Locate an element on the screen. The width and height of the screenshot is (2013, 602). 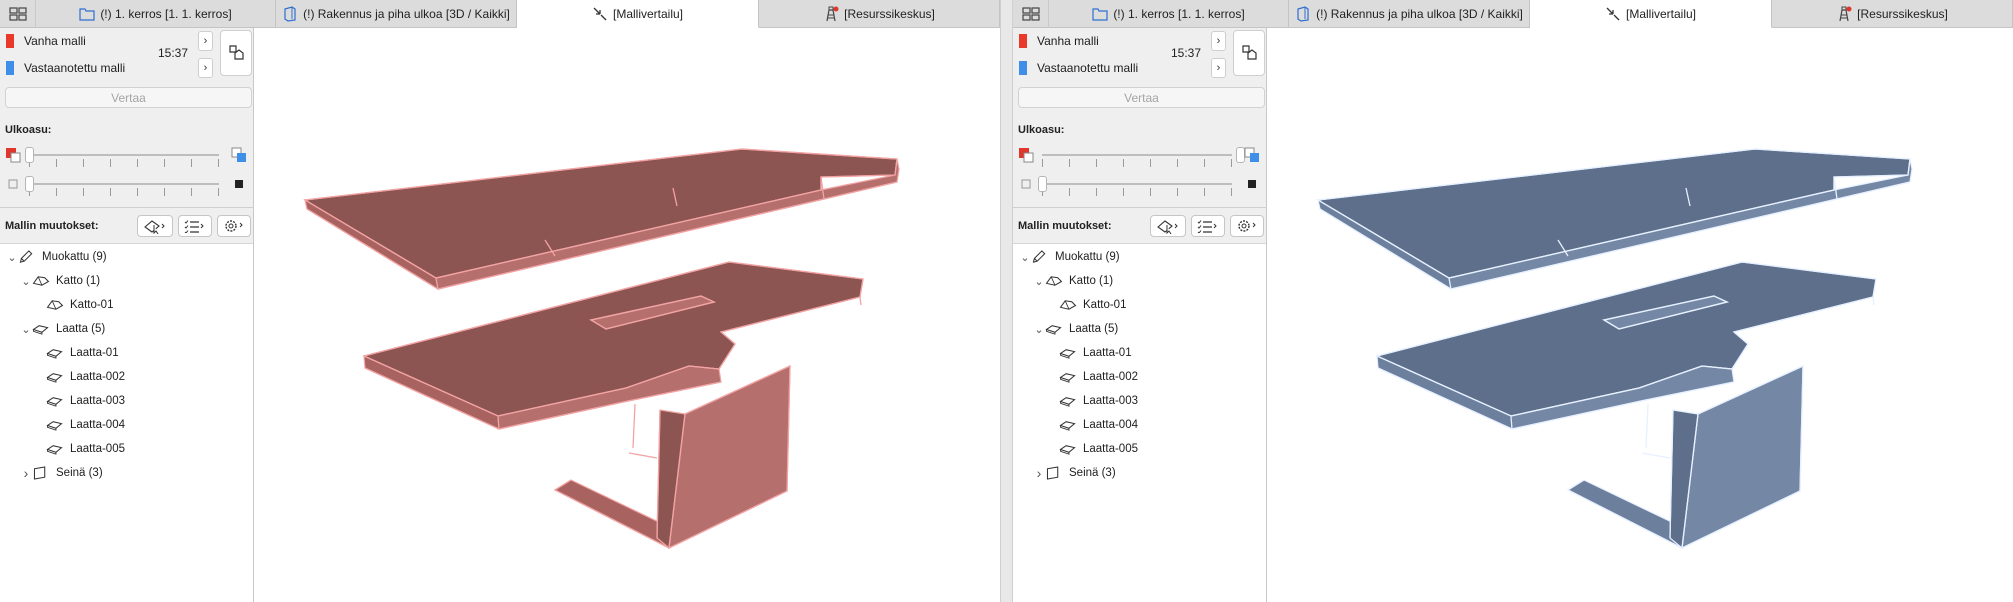
panel-divider is located at coordinates (1140, 207).